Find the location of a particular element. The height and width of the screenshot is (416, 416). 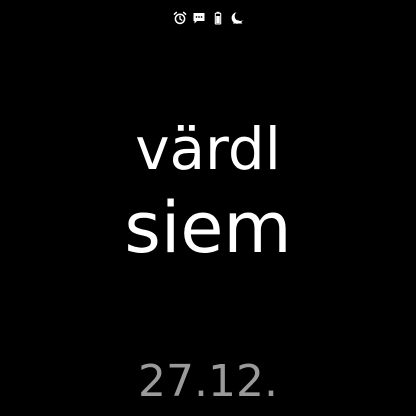

do-not-disturb-icon is located at coordinates (237, 18).